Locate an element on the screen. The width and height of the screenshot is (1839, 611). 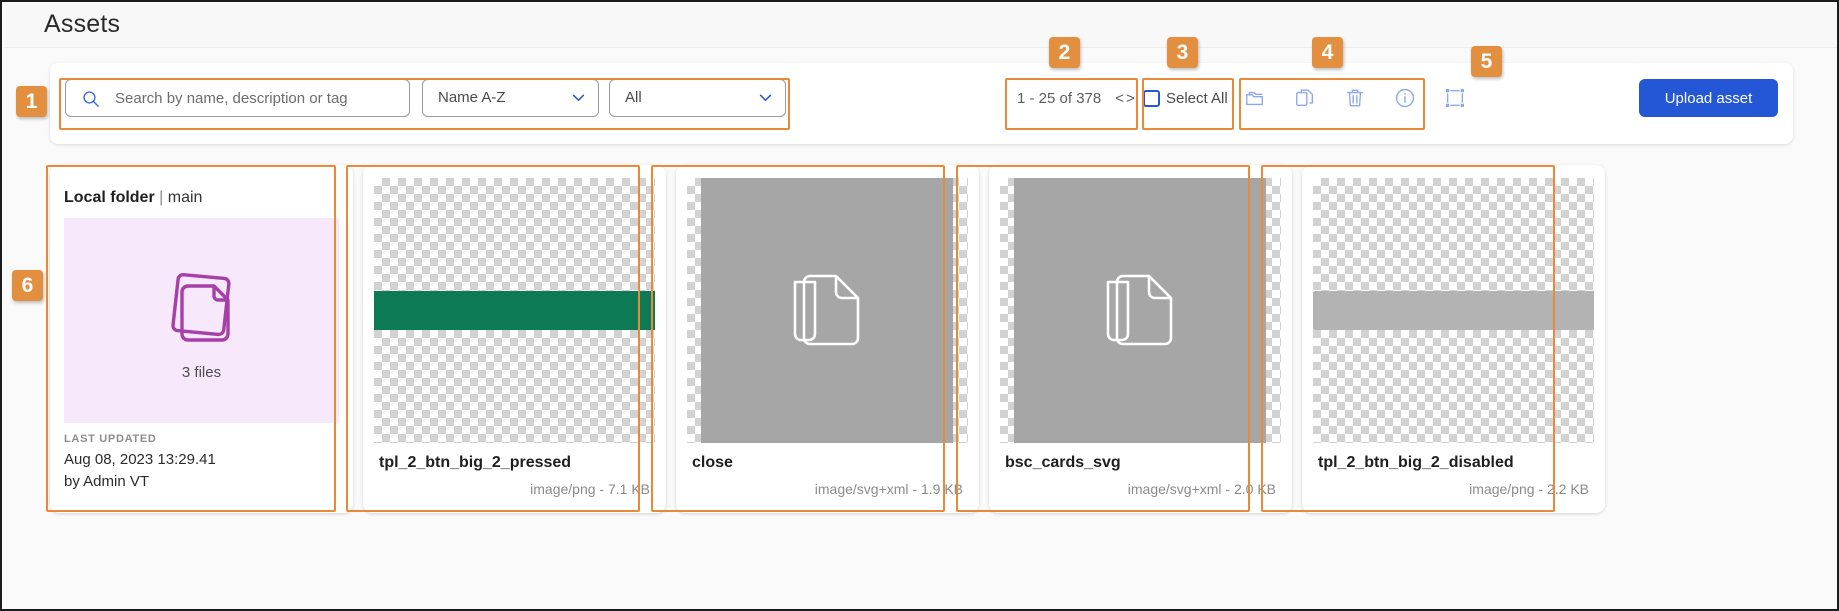
folder-card-title-strong: Local folder is located at coordinates (109, 197).